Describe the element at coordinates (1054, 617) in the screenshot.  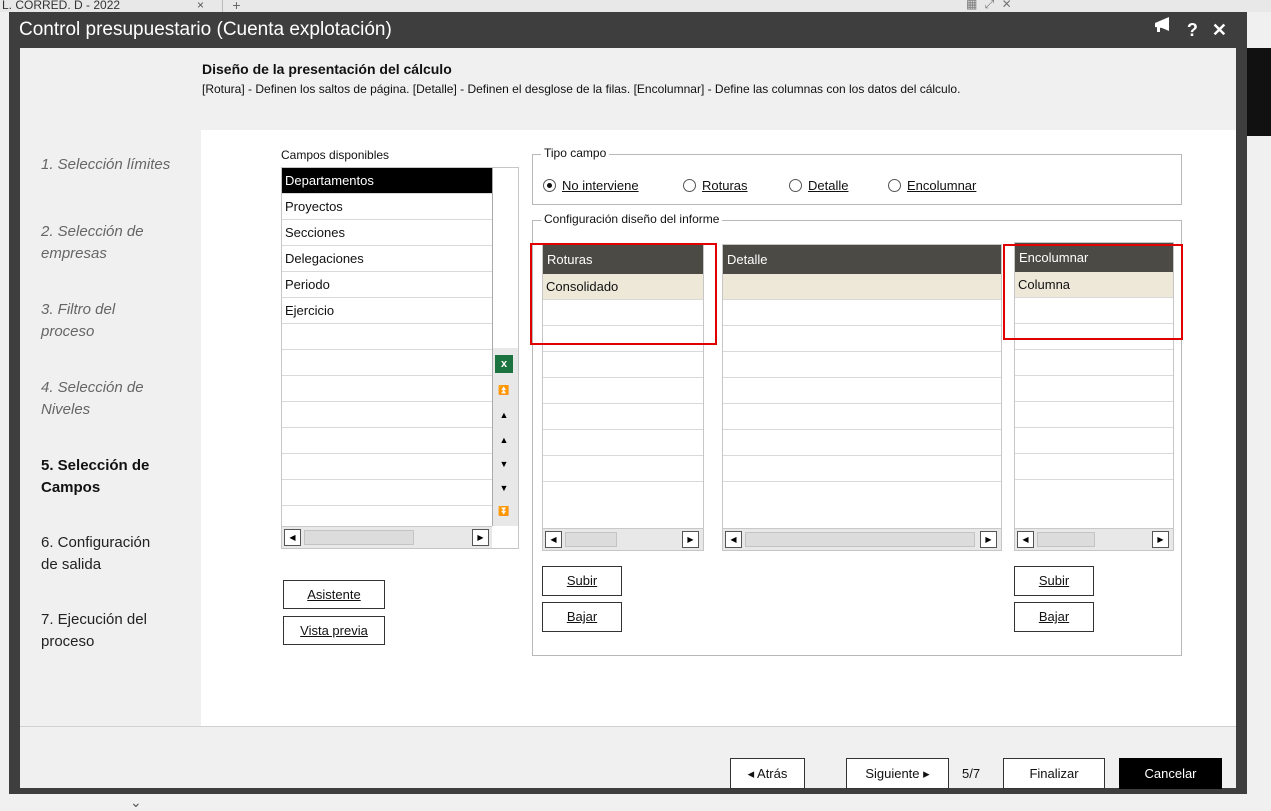
I see `encolumnar-bajar-button: Bajar` at that location.